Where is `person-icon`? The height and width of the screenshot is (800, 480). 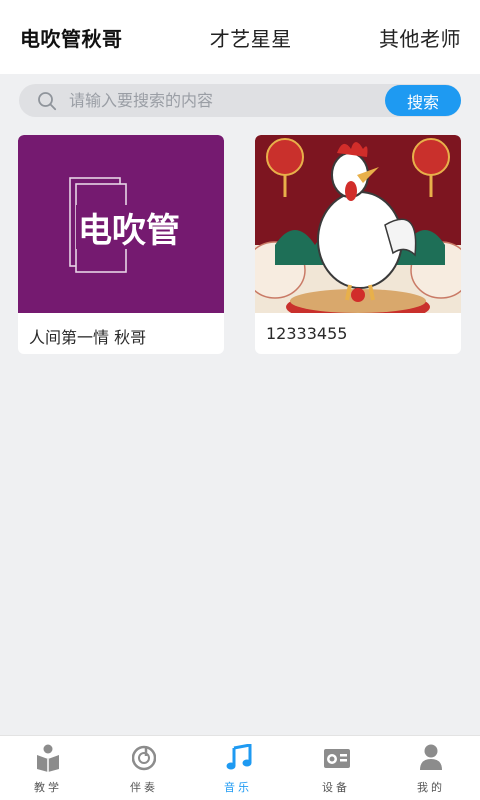
person-icon is located at coordinates (431, 757).